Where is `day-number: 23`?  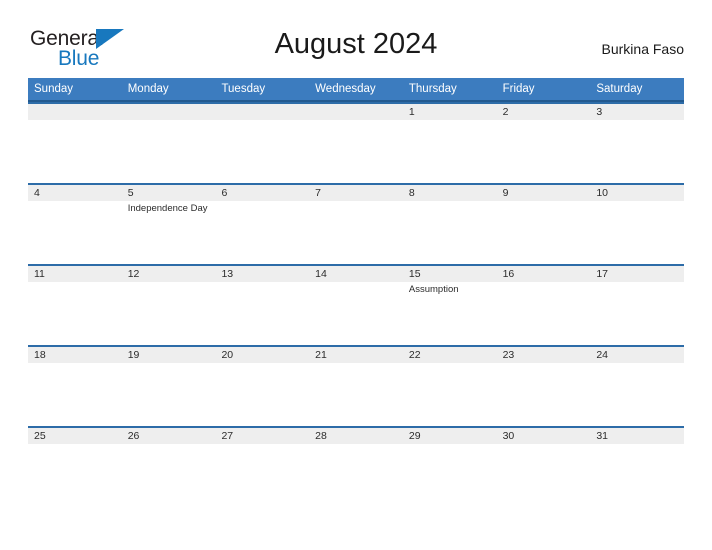 day-number: 23 is located at coordinates (508, 355).